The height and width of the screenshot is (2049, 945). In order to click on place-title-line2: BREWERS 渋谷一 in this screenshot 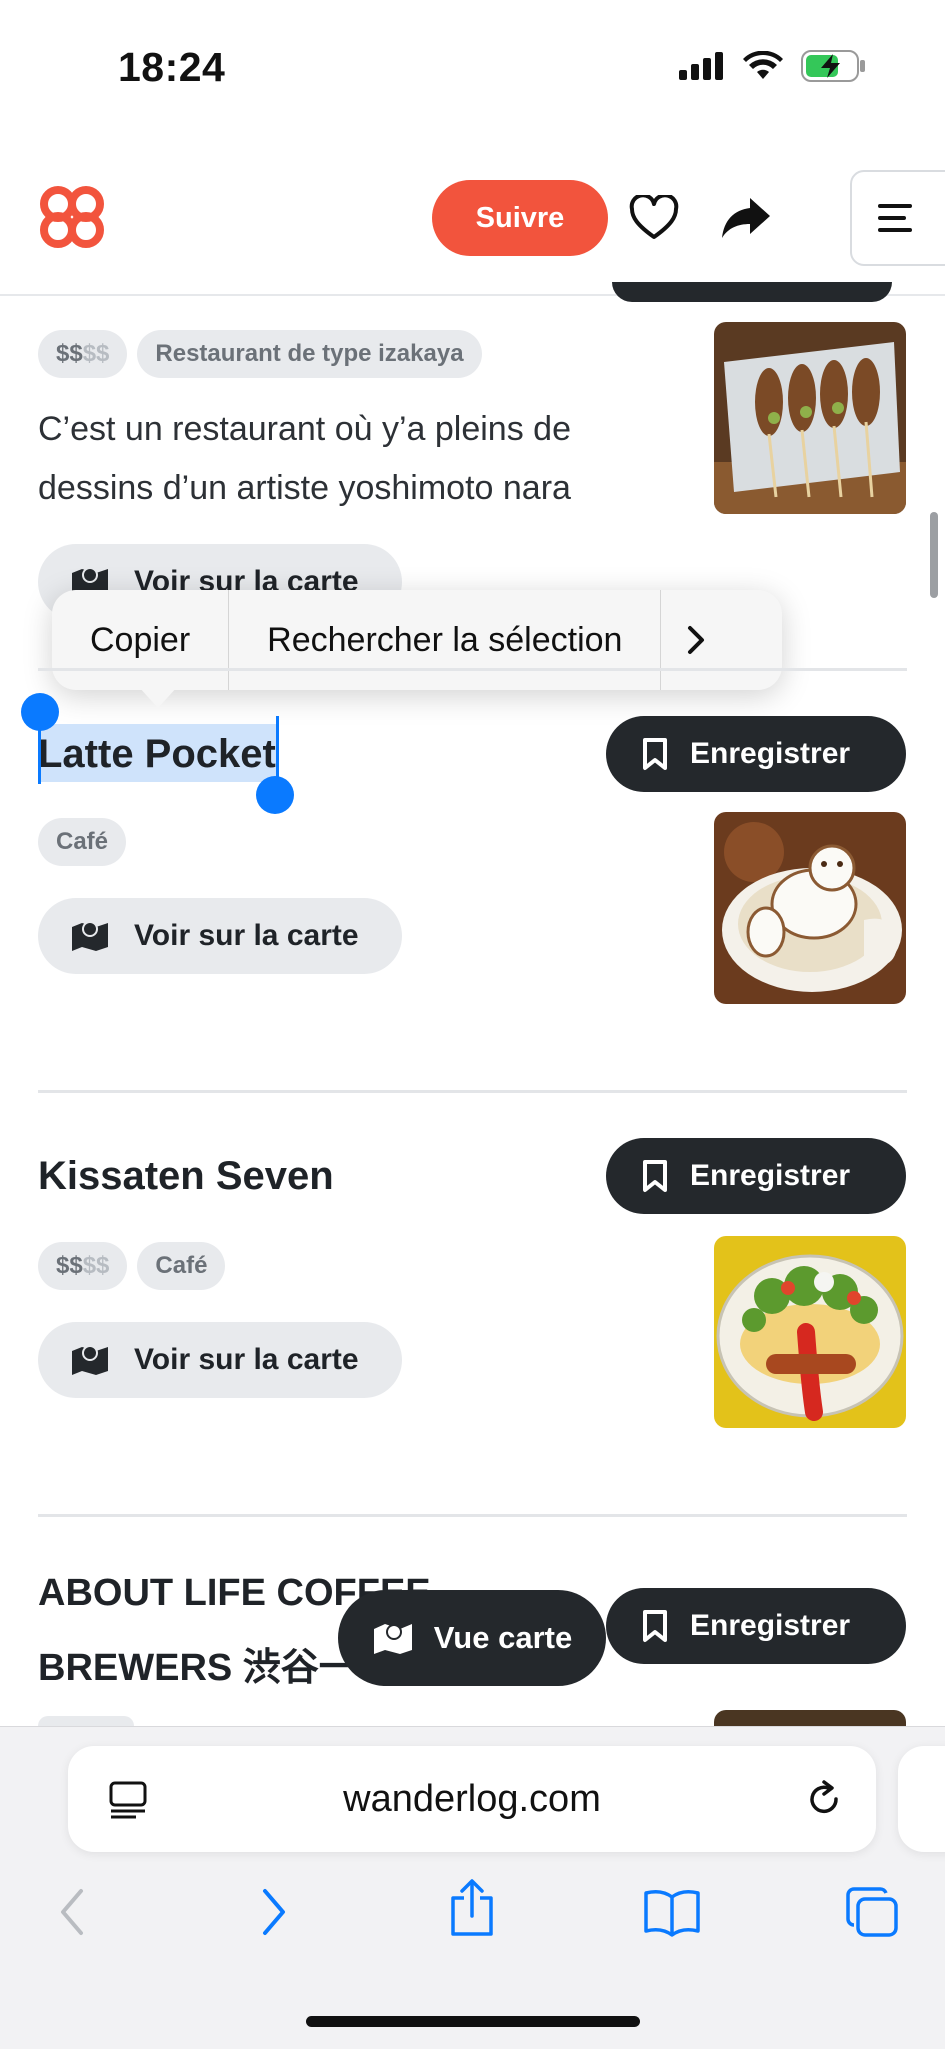, I will do `click(197, 1663)`.